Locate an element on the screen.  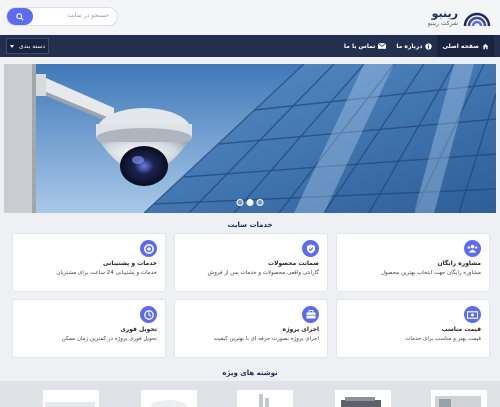
service-card: قیمت مناسب قیمت بهتر و مناسب برای خدمات is located at coordinates (413, 328).